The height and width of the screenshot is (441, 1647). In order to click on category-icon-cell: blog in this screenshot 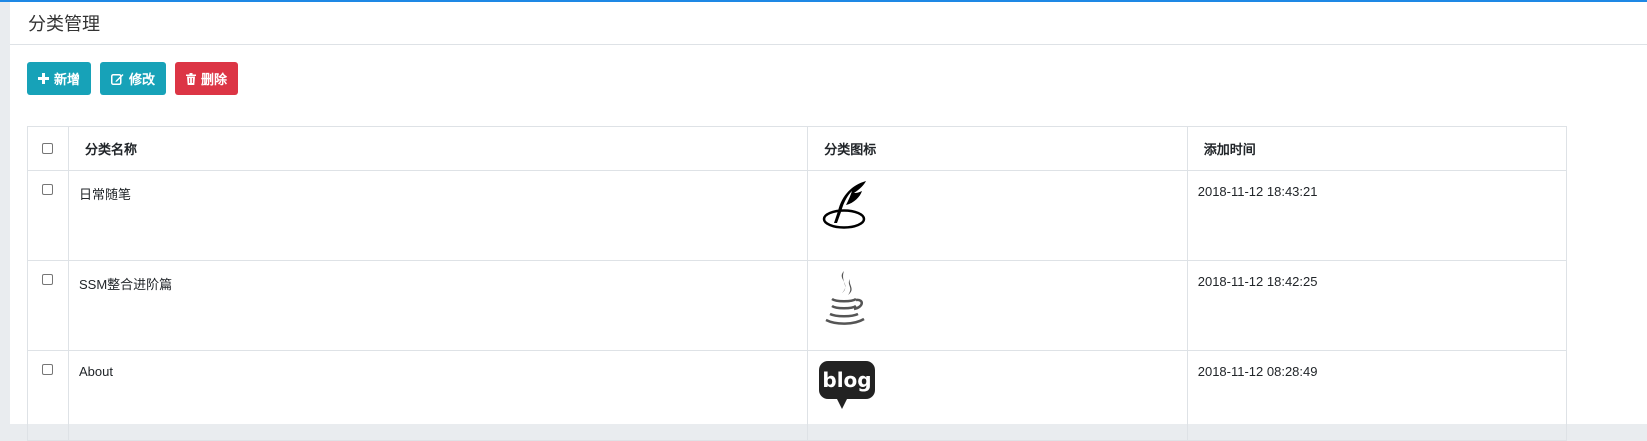, I will do `click(997, 395)`.